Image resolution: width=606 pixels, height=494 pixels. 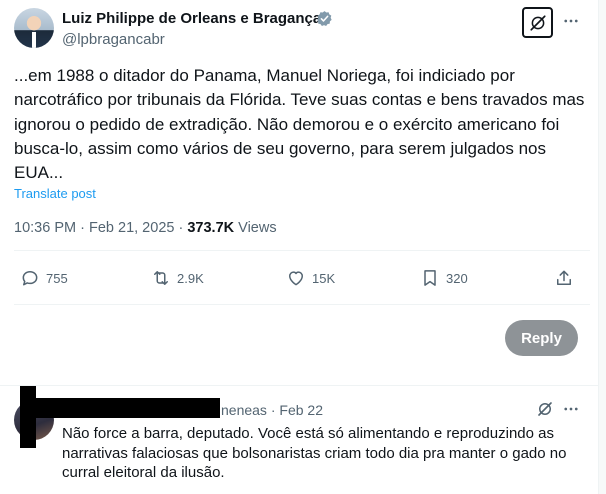 What do you see at coordinates (44, 278) in the screenshot?
I see `reply-action: 755` at bounding box center [44, 278].